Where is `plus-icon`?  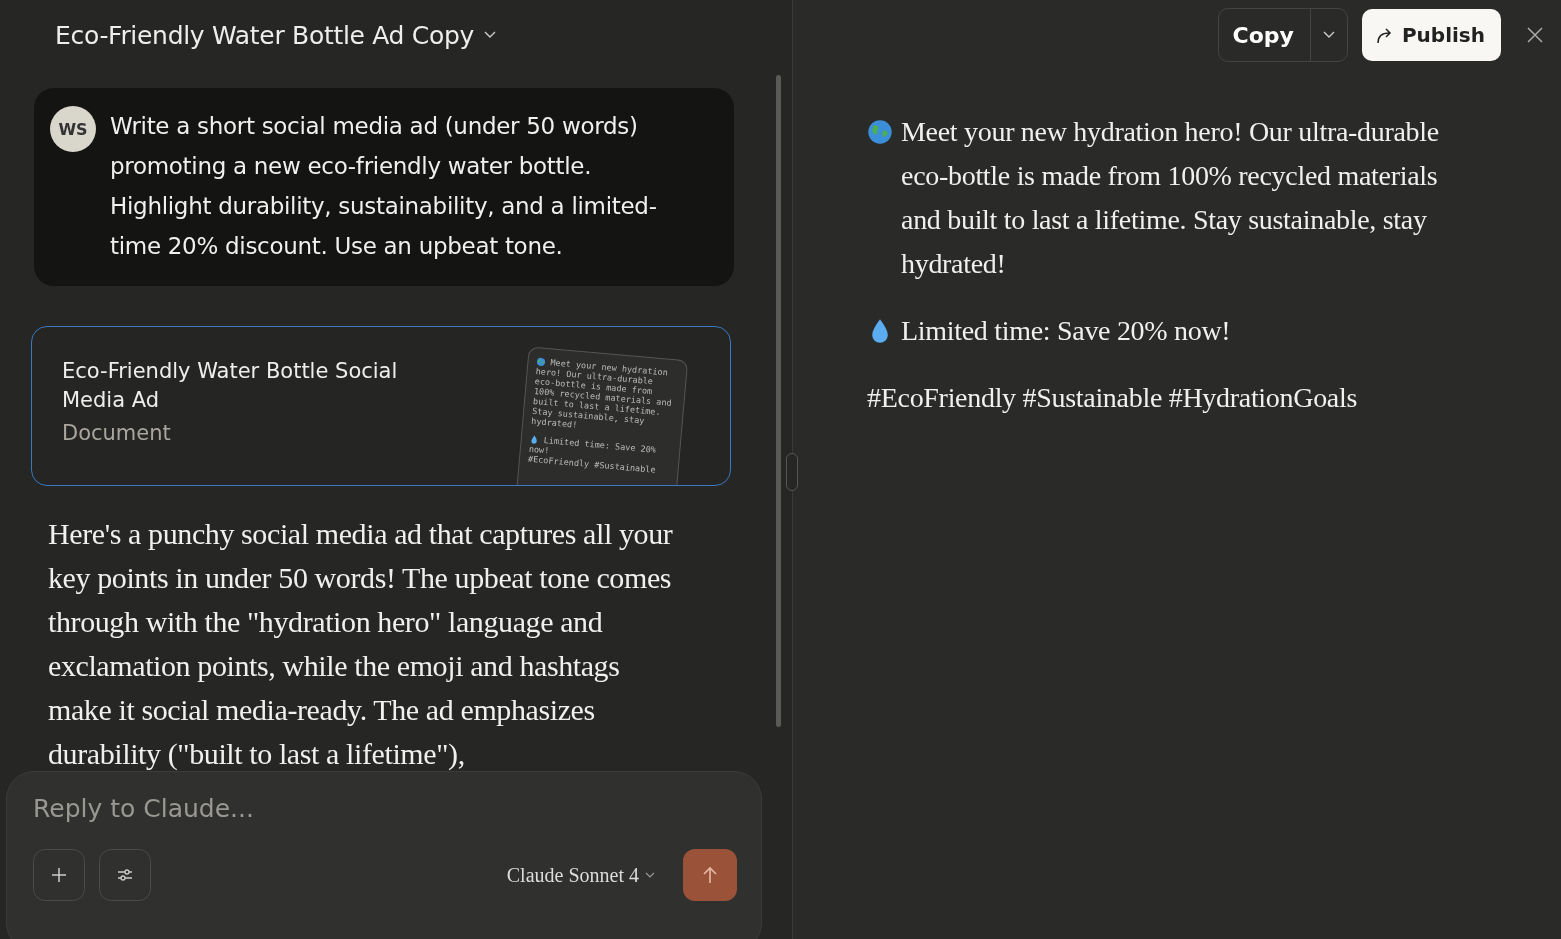 plus-icon is located at coordinates (59, 875).